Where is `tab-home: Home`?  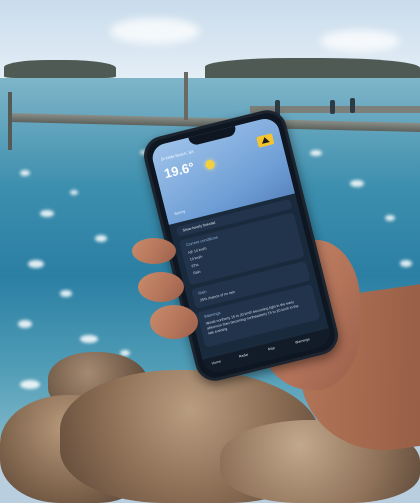 tab-home: Home is located at coordinates (216, 362).